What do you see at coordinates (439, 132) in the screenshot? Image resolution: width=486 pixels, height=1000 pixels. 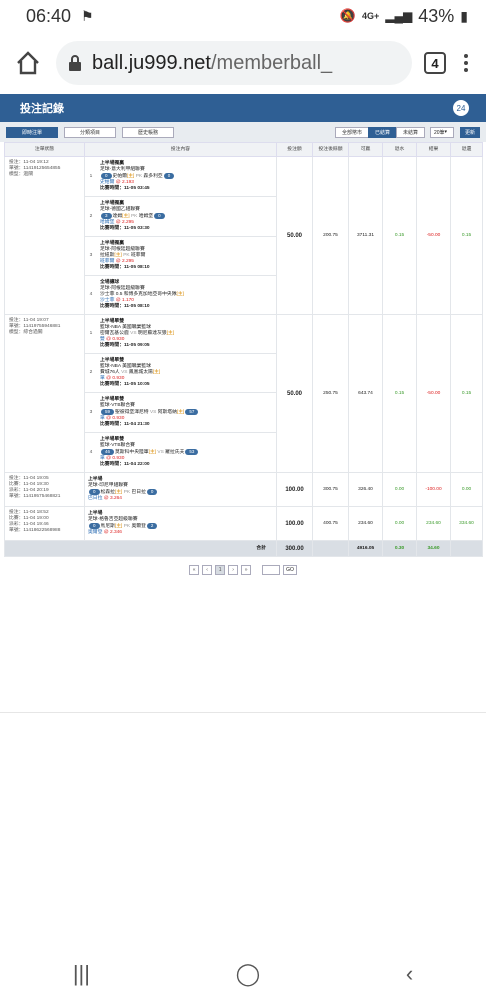 I see `page-size-value: 20筆` at bounding box center [439, 132].